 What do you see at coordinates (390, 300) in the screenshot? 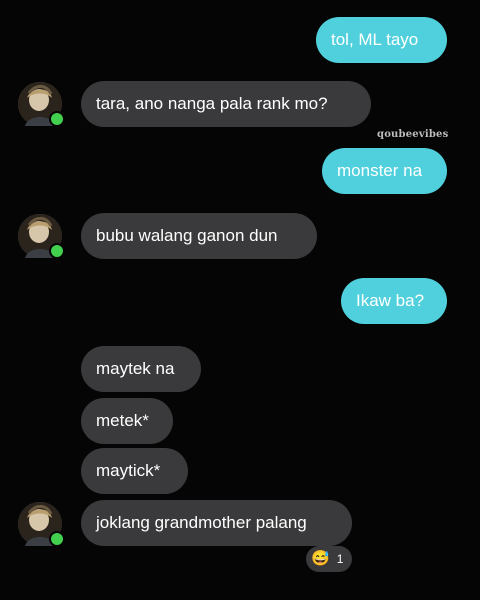
I see `message-text: Ikaw ba?` at bounding box center [390, 300].